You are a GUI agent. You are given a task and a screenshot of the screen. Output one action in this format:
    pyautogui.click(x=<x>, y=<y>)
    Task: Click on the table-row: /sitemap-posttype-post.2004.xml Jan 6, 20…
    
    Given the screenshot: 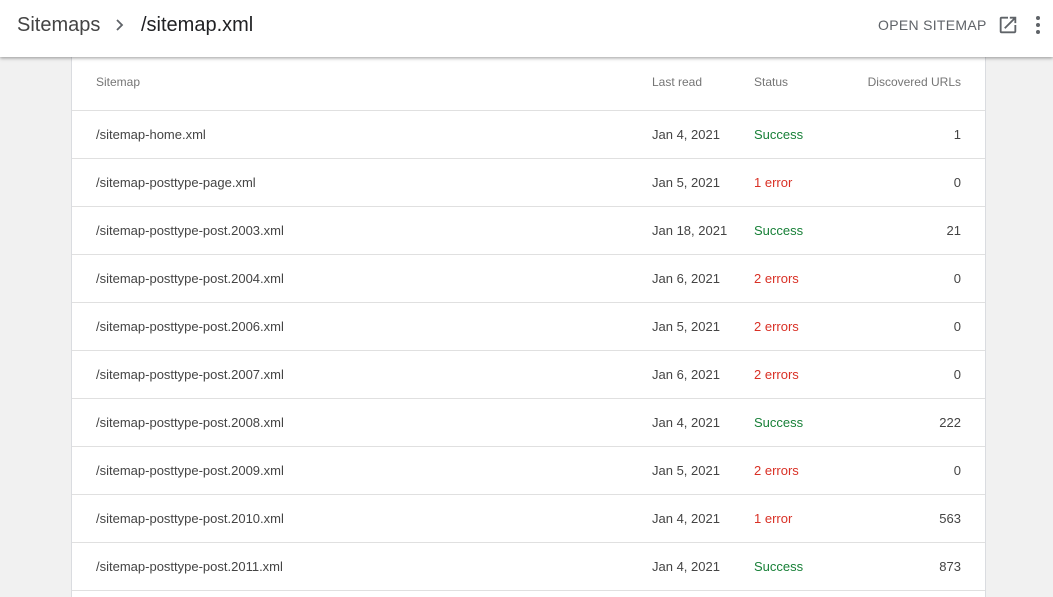 What is the action you would take?
    pyautogui.click(x=528, y=279)
    